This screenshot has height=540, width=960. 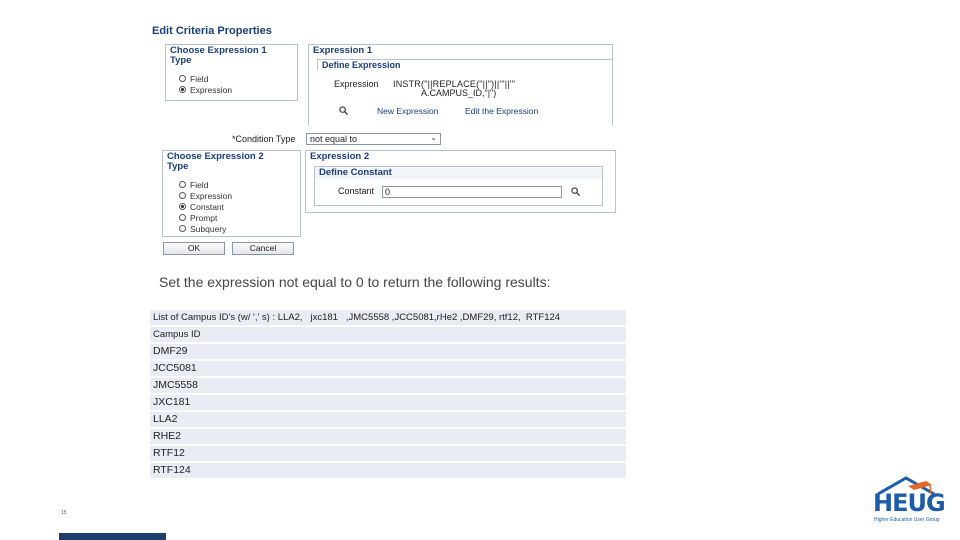 I want to click on lookup-icon, so click(x=575, y=191).